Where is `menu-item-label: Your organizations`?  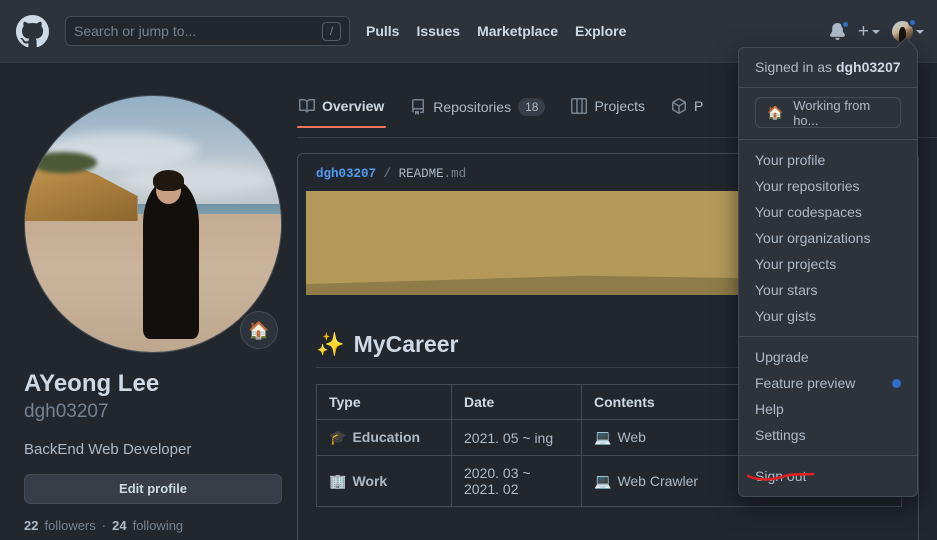
menu-item-label: Your organizations is located at coordinates (813, 238).